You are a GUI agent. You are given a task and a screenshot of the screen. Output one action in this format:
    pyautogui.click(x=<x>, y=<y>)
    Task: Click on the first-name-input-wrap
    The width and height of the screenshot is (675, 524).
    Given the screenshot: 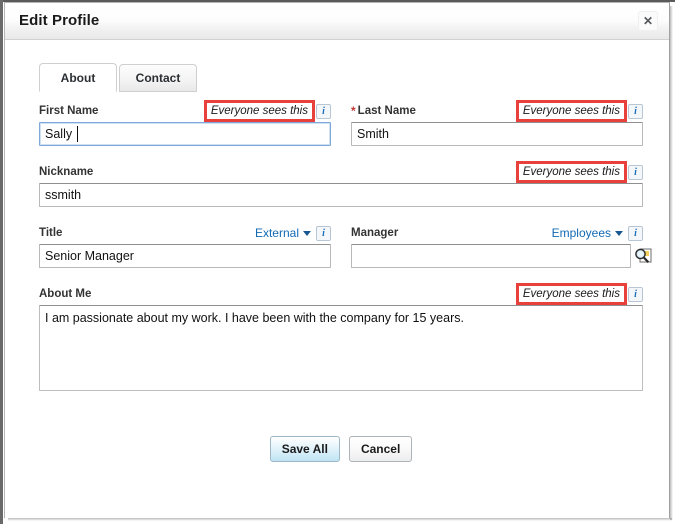 What is the action you would take?
    pyautogui.click(x=185, y=134)
    